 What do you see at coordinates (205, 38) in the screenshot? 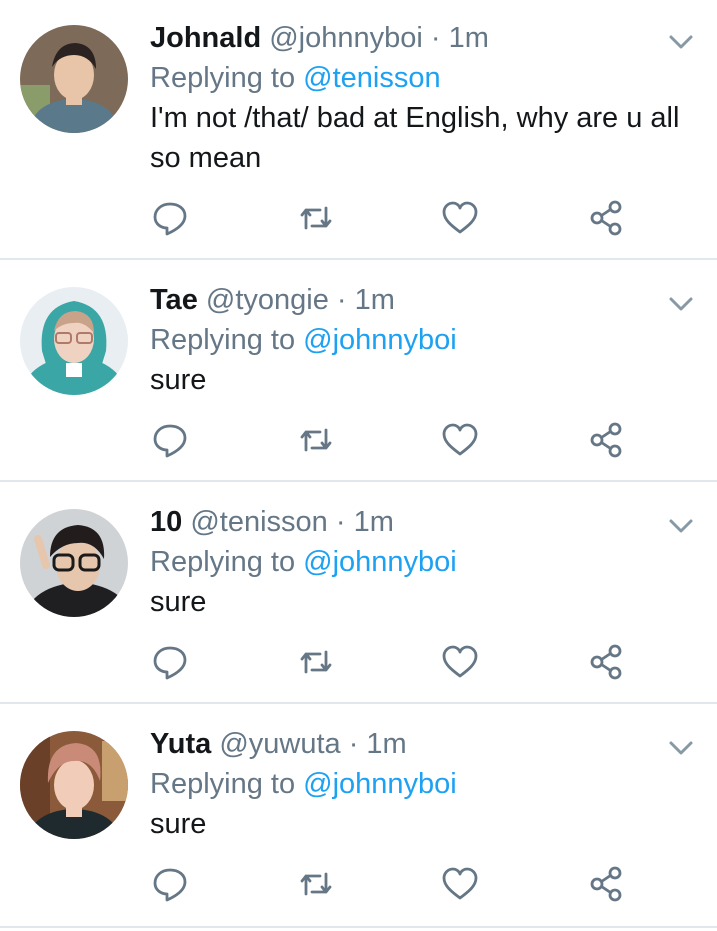
I see `display-name: Johnald` at bounding box center [205, 38].